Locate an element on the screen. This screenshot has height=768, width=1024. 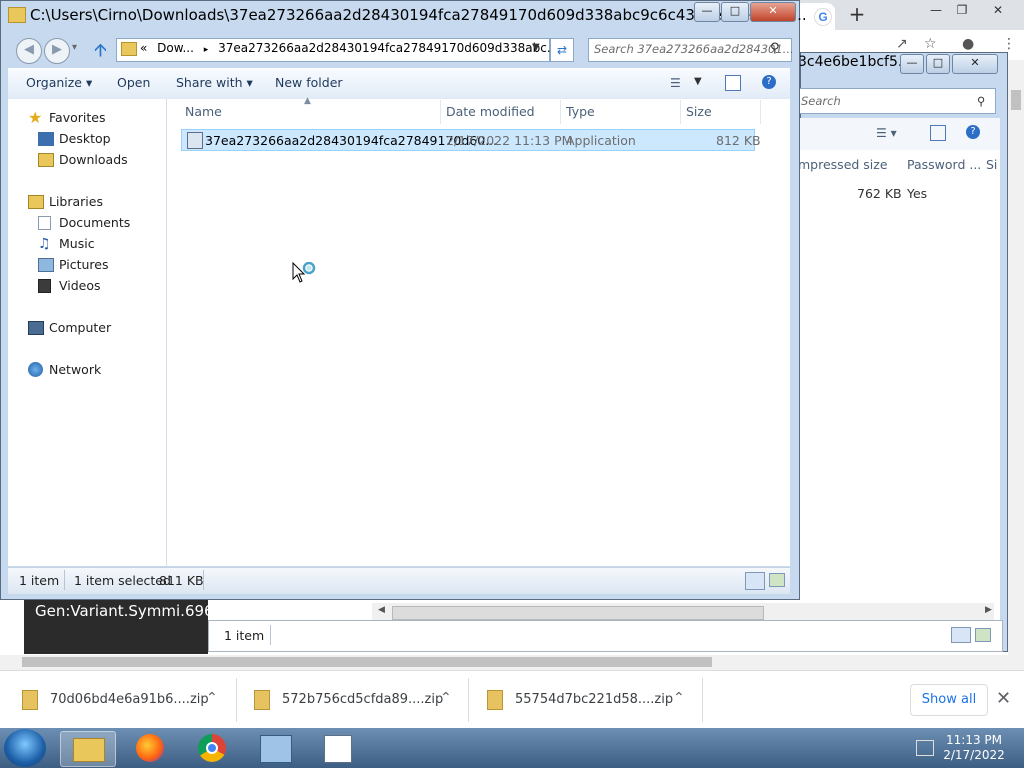
download-separator is located at coordinates (236, 700).